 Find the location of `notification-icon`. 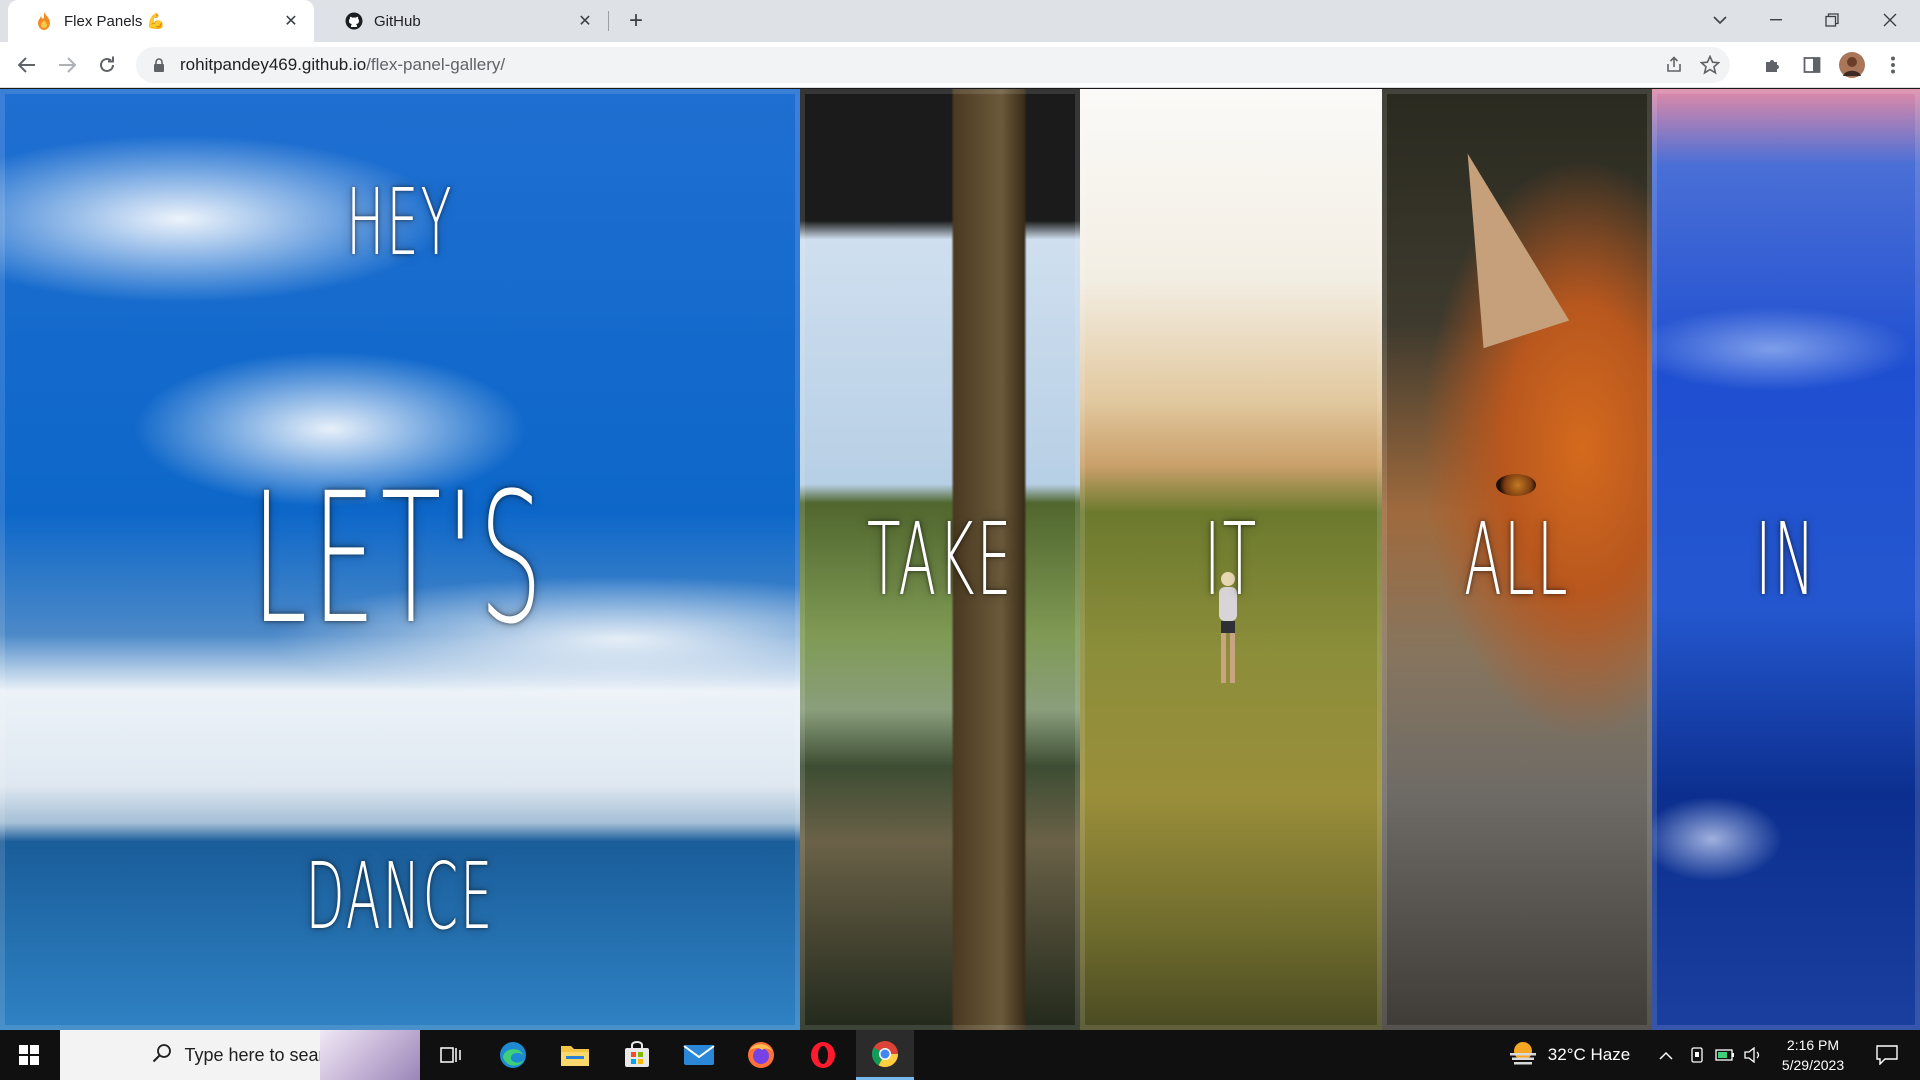

notification-icon is located at coordinates (1887, 1055).